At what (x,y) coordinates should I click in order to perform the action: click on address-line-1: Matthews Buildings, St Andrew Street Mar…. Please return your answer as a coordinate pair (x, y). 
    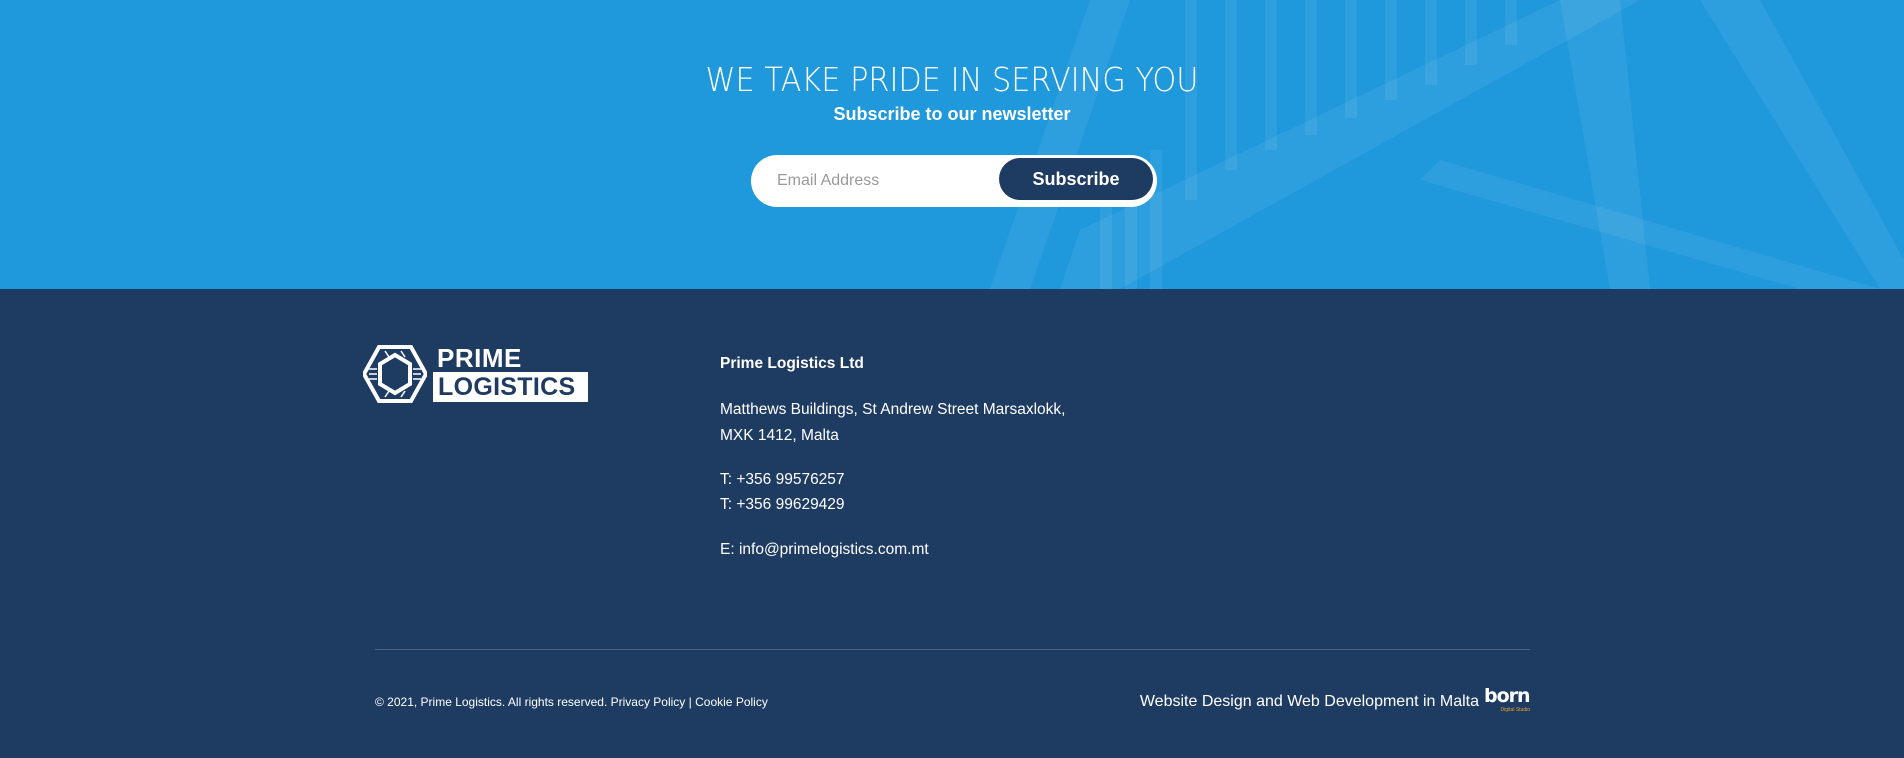
    Looking at the image, I should click on (893, 409).